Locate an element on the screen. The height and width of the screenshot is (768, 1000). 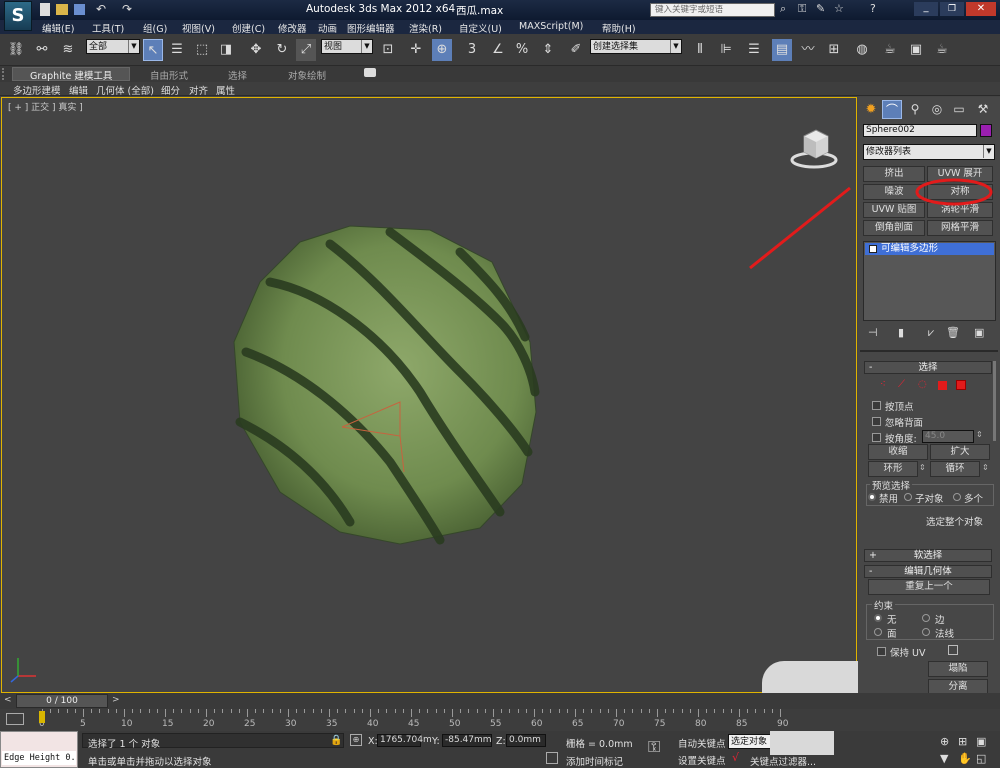
rotate-icon: ↻ is located at coordinates (282, 50).